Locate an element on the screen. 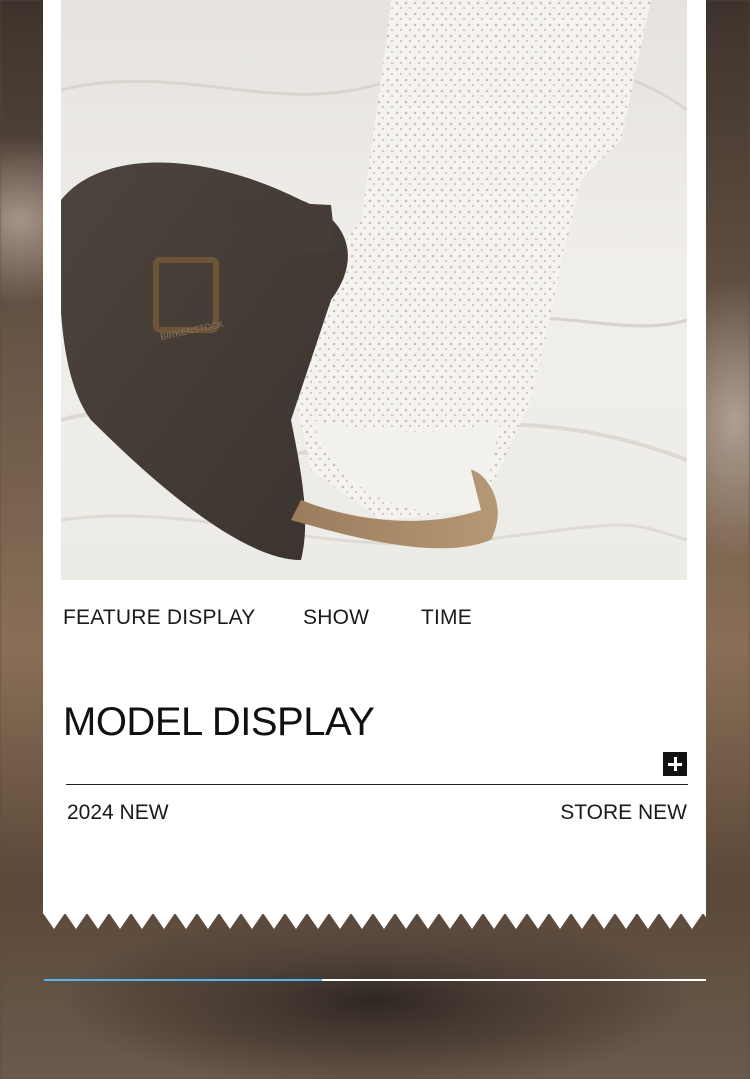 The height and width of the screenshot is (1079, 750). time-label: TIME is located at coordinates (446, 617).